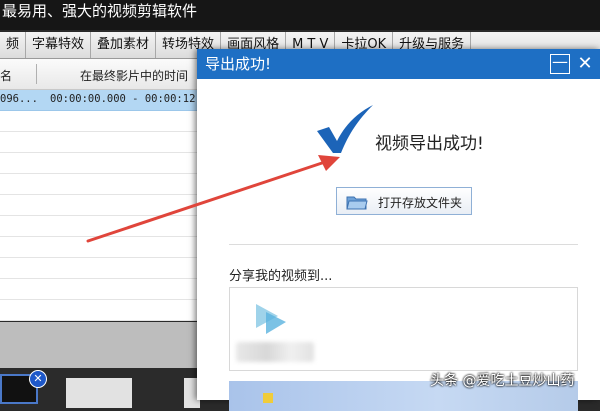 Image resolution: width=600 pixels, height=411 pixels. I want to click on annotation-arrow, so click(213, 199).